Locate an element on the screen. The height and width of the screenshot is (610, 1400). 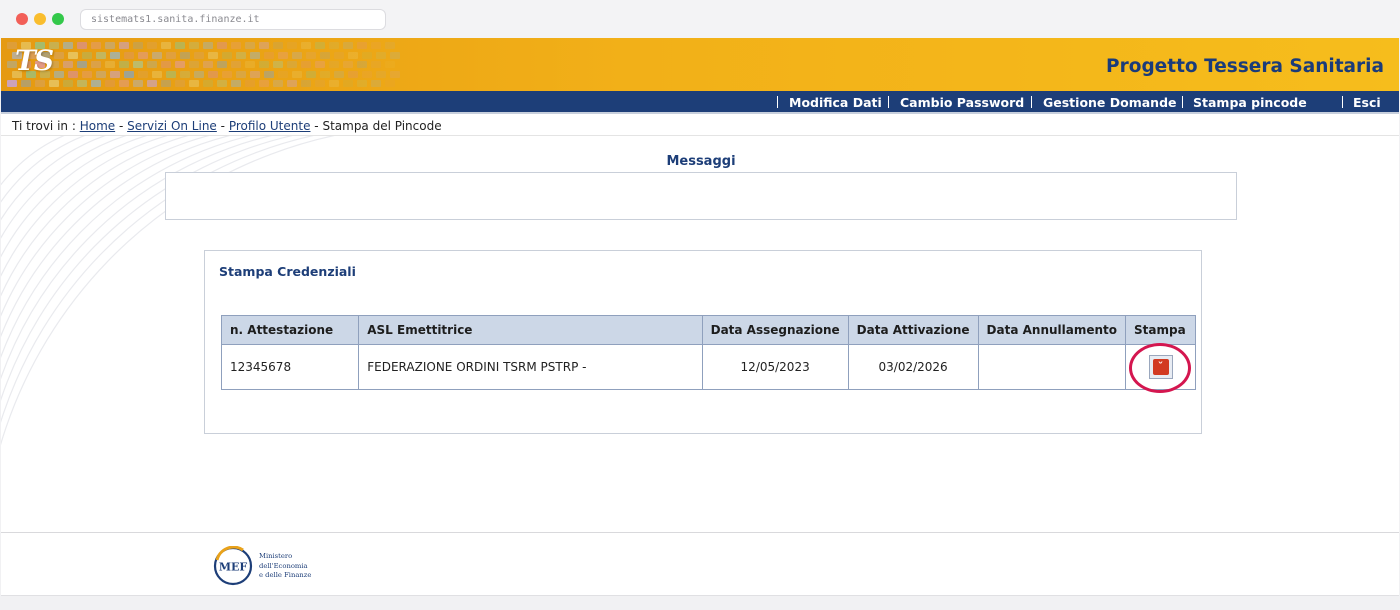
nav-modifica-dati: Modifica Dati is located at coordinates (835, 101).